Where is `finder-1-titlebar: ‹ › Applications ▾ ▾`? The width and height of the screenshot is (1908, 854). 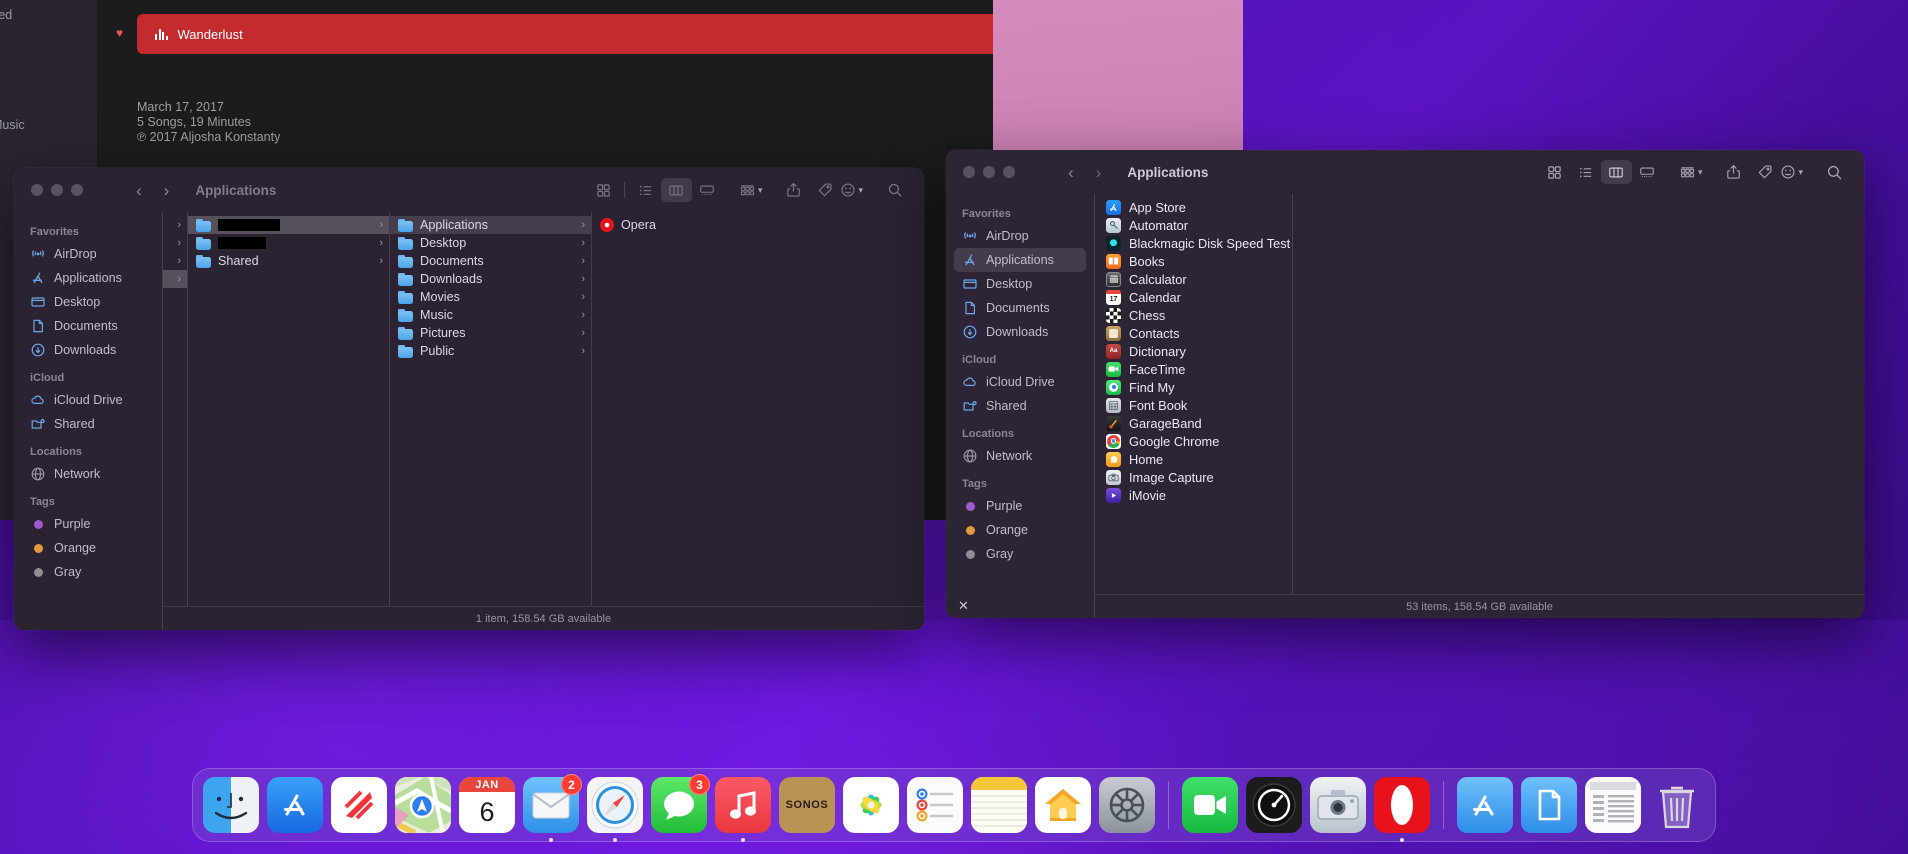 finder-1-titlebar: ‹ › Applications ▾ ▾ is located at coordinates (469, 190).